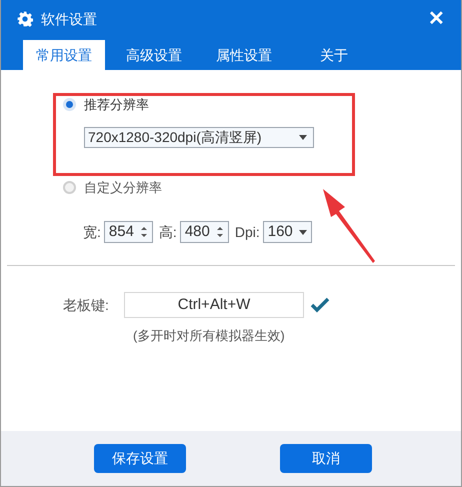 The height and width of the screenshot is (487, 462). What do you see at coordinates (199, 137) in the screenshot?
I see `resolution-dropdown: 720x1280-320dpi(高清竖屏)` at bounding box center [199, 137].